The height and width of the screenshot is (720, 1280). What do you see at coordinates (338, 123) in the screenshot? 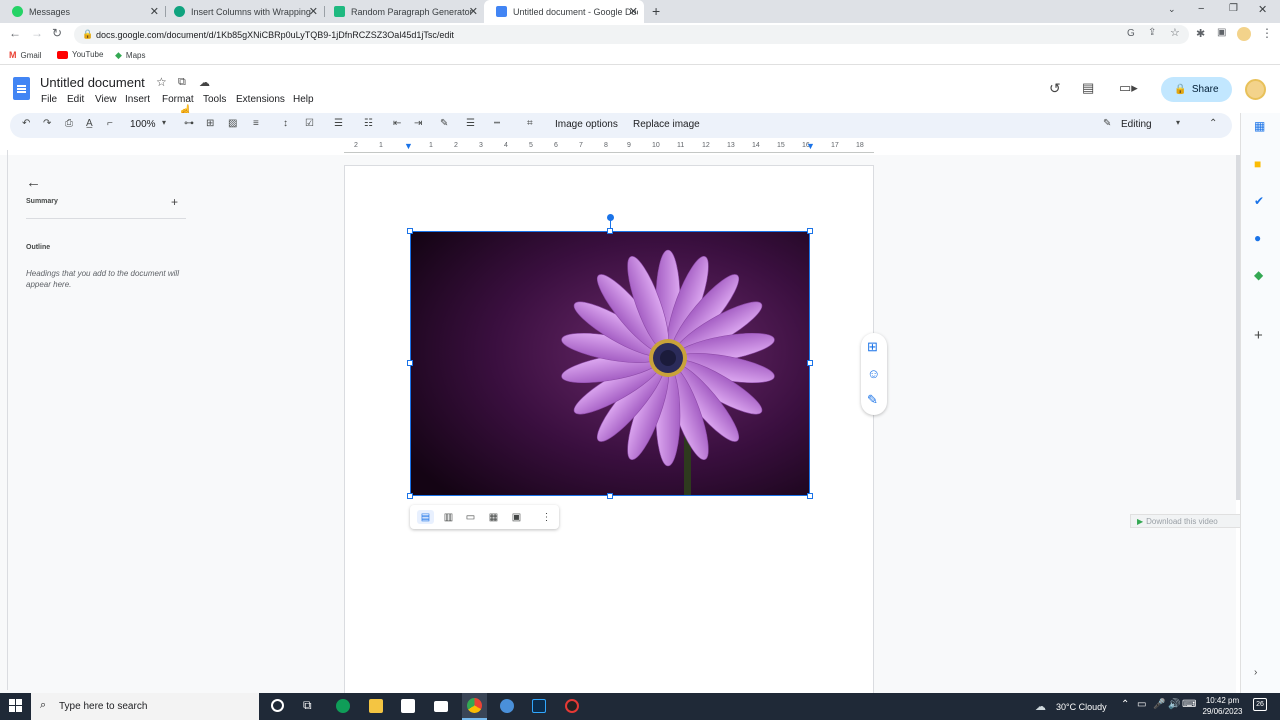
I see `bulleted-list-icon: ☰` at bounding box center [338, 123].